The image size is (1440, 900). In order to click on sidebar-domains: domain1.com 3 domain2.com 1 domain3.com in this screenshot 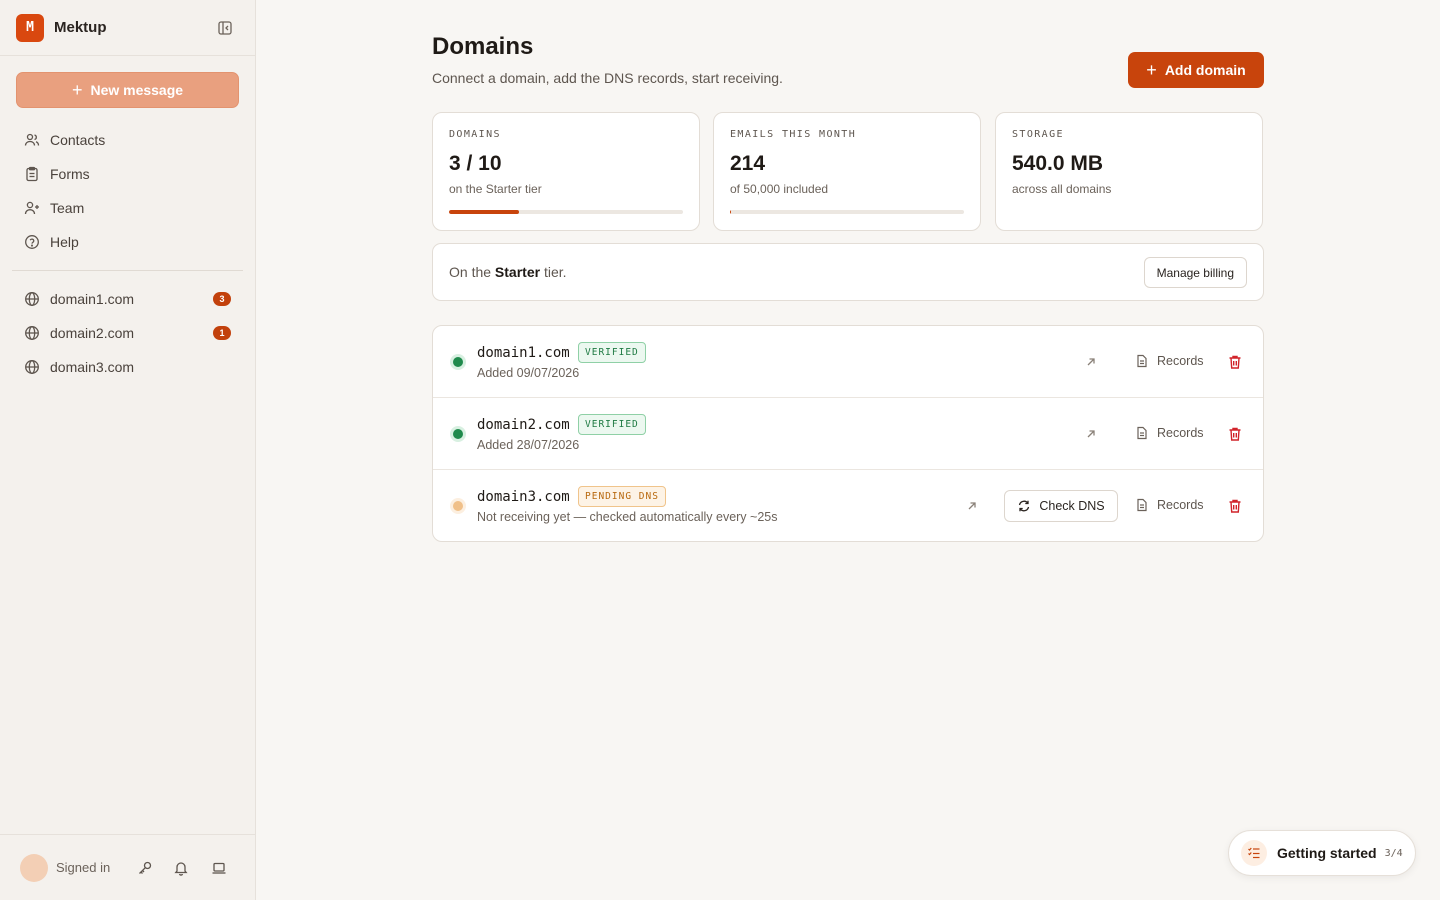, I will do `click(127, 333)`.